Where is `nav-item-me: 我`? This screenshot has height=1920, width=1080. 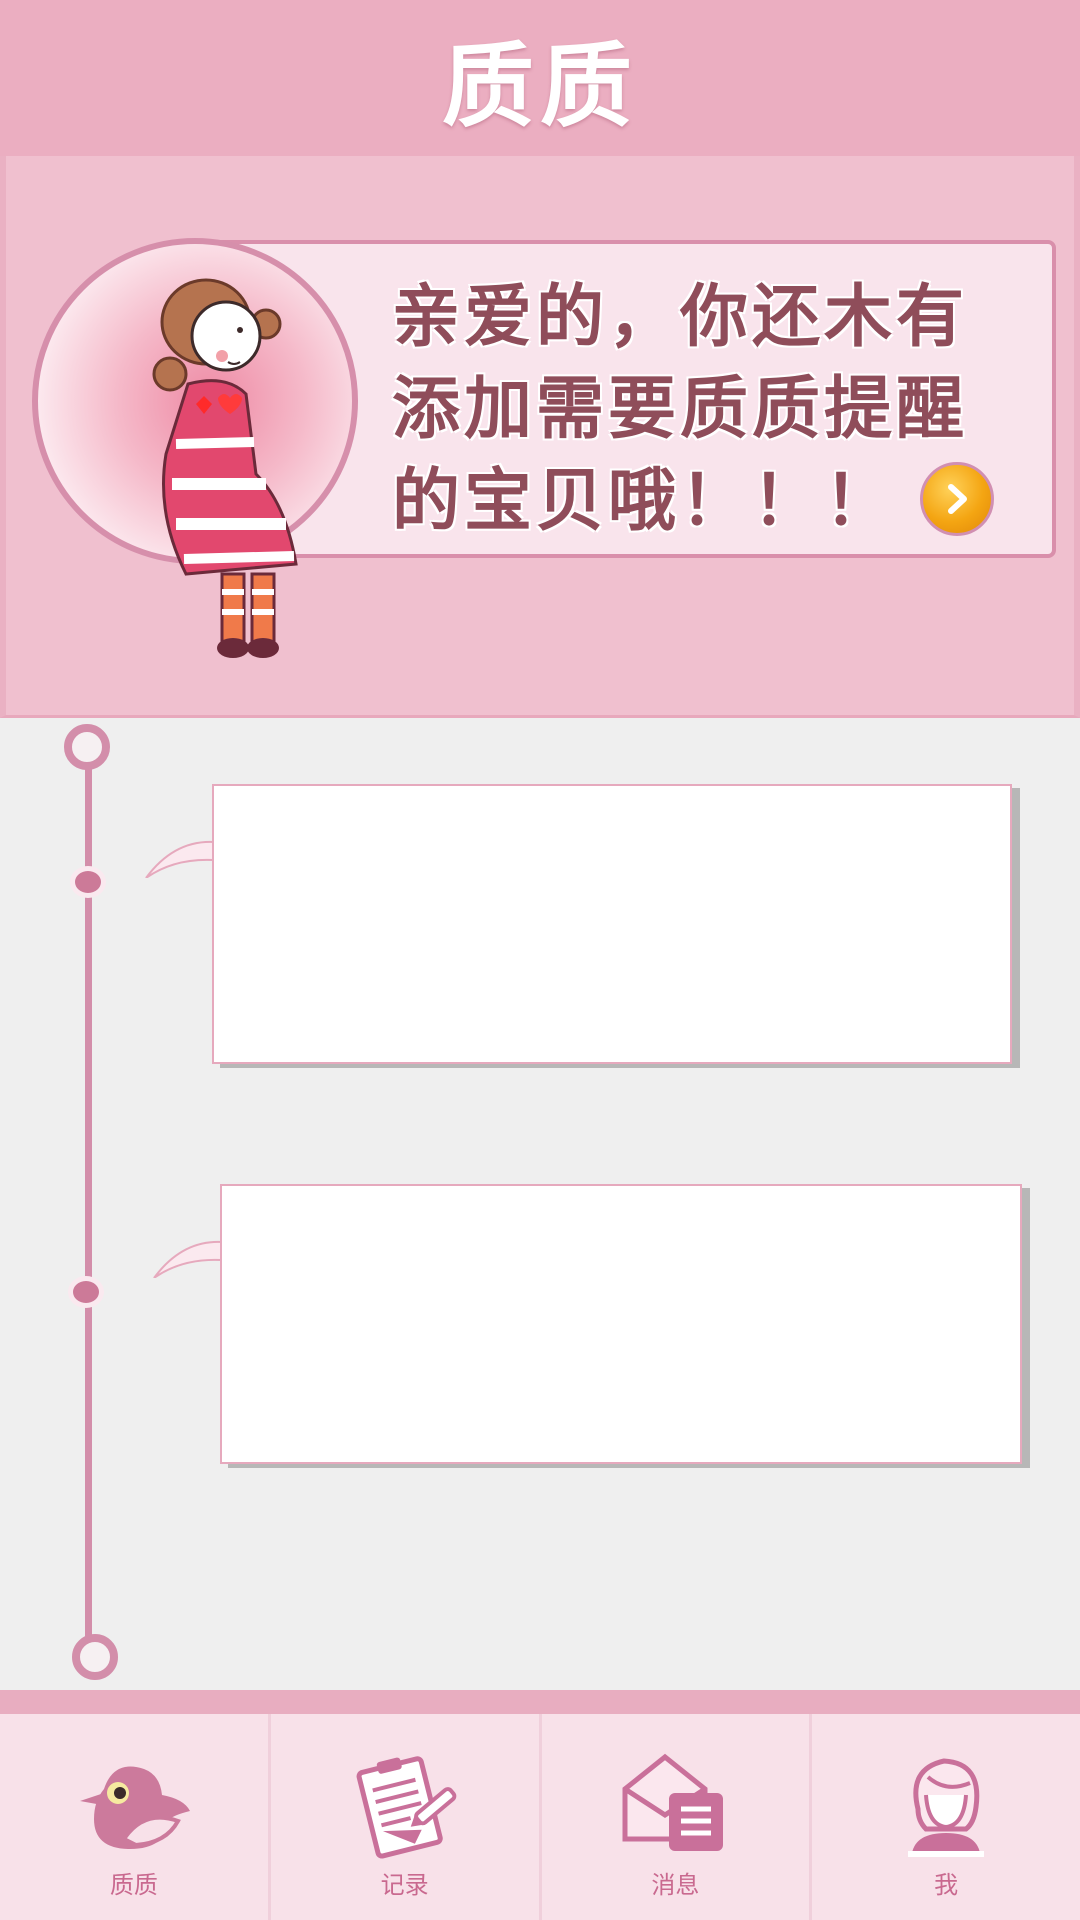 nav-item-me: 我 is located at coordinates (946, 1817).